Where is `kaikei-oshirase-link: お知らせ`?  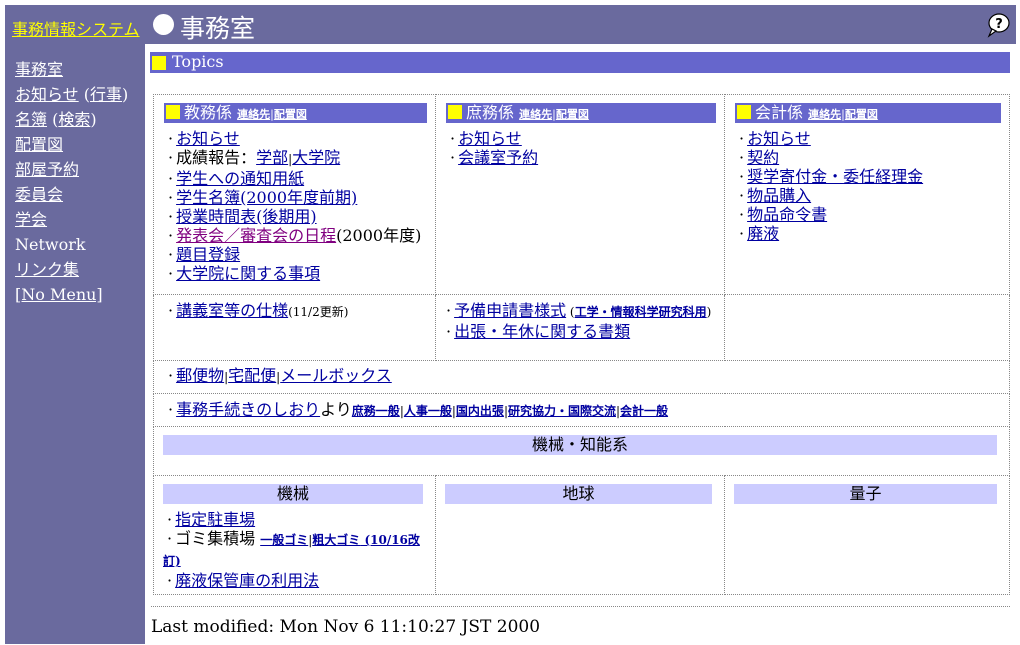
kaikei-oshirase-link: お知らせ is located at coordinates (779, 138).